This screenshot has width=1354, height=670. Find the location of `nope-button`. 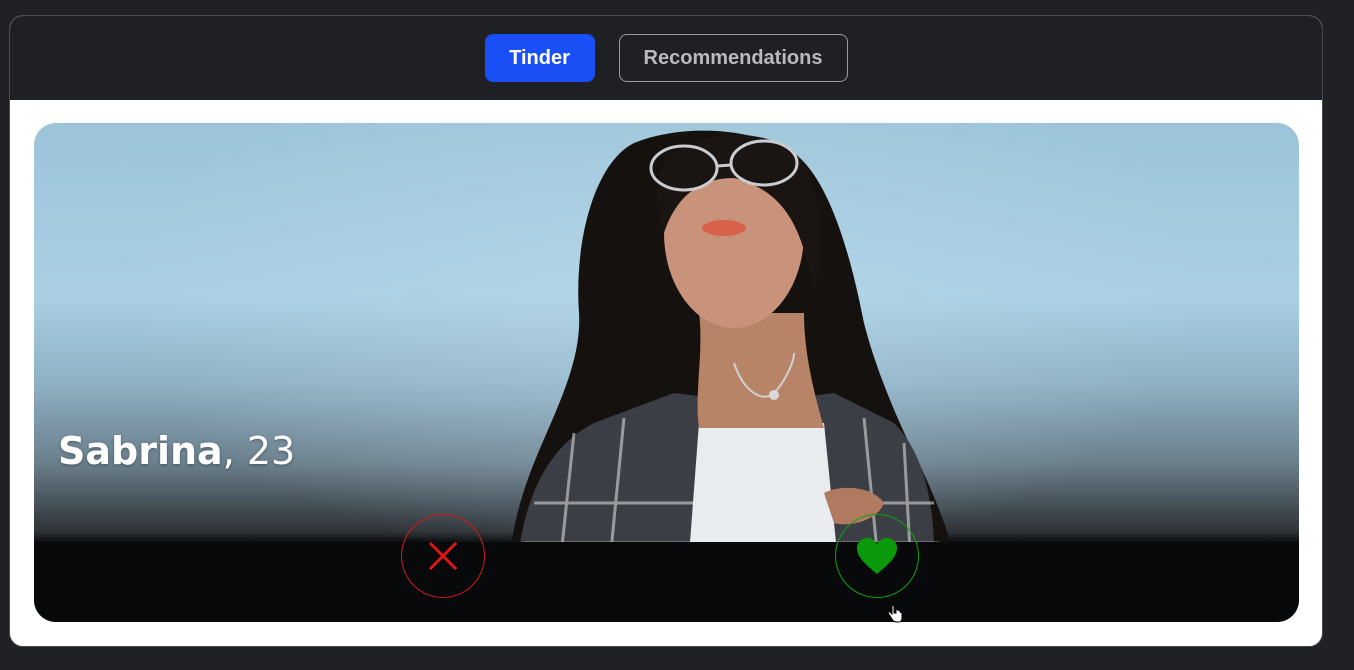

nope-button is located at coordinates (443, 556).